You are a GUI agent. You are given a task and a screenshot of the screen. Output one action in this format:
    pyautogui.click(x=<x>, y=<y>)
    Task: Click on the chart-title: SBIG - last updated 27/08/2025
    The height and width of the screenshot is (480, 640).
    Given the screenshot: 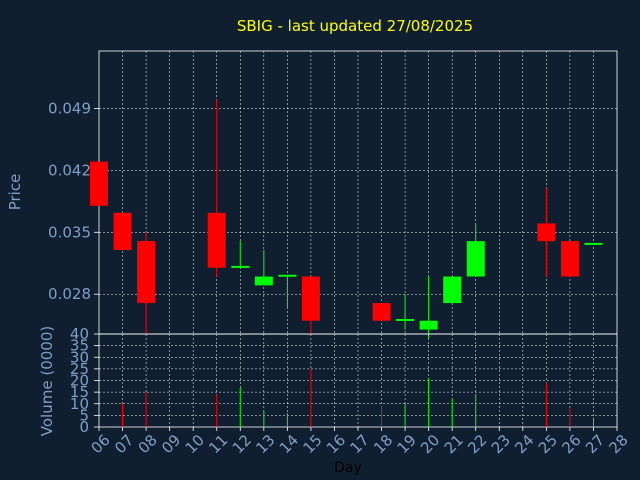 What is the action you would take?
    pyautogui.click(x=355, y=26)
    